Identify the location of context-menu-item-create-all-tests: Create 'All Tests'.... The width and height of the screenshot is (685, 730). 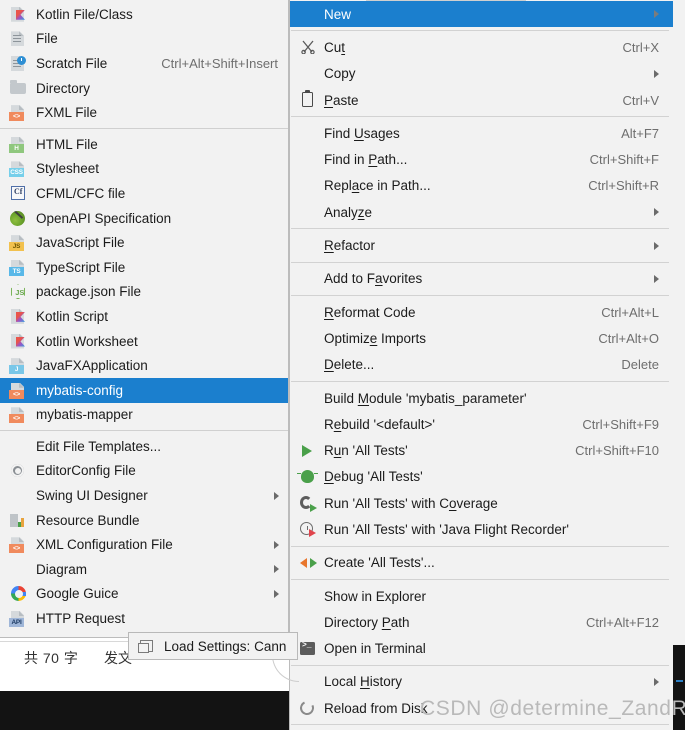
(481, 563).